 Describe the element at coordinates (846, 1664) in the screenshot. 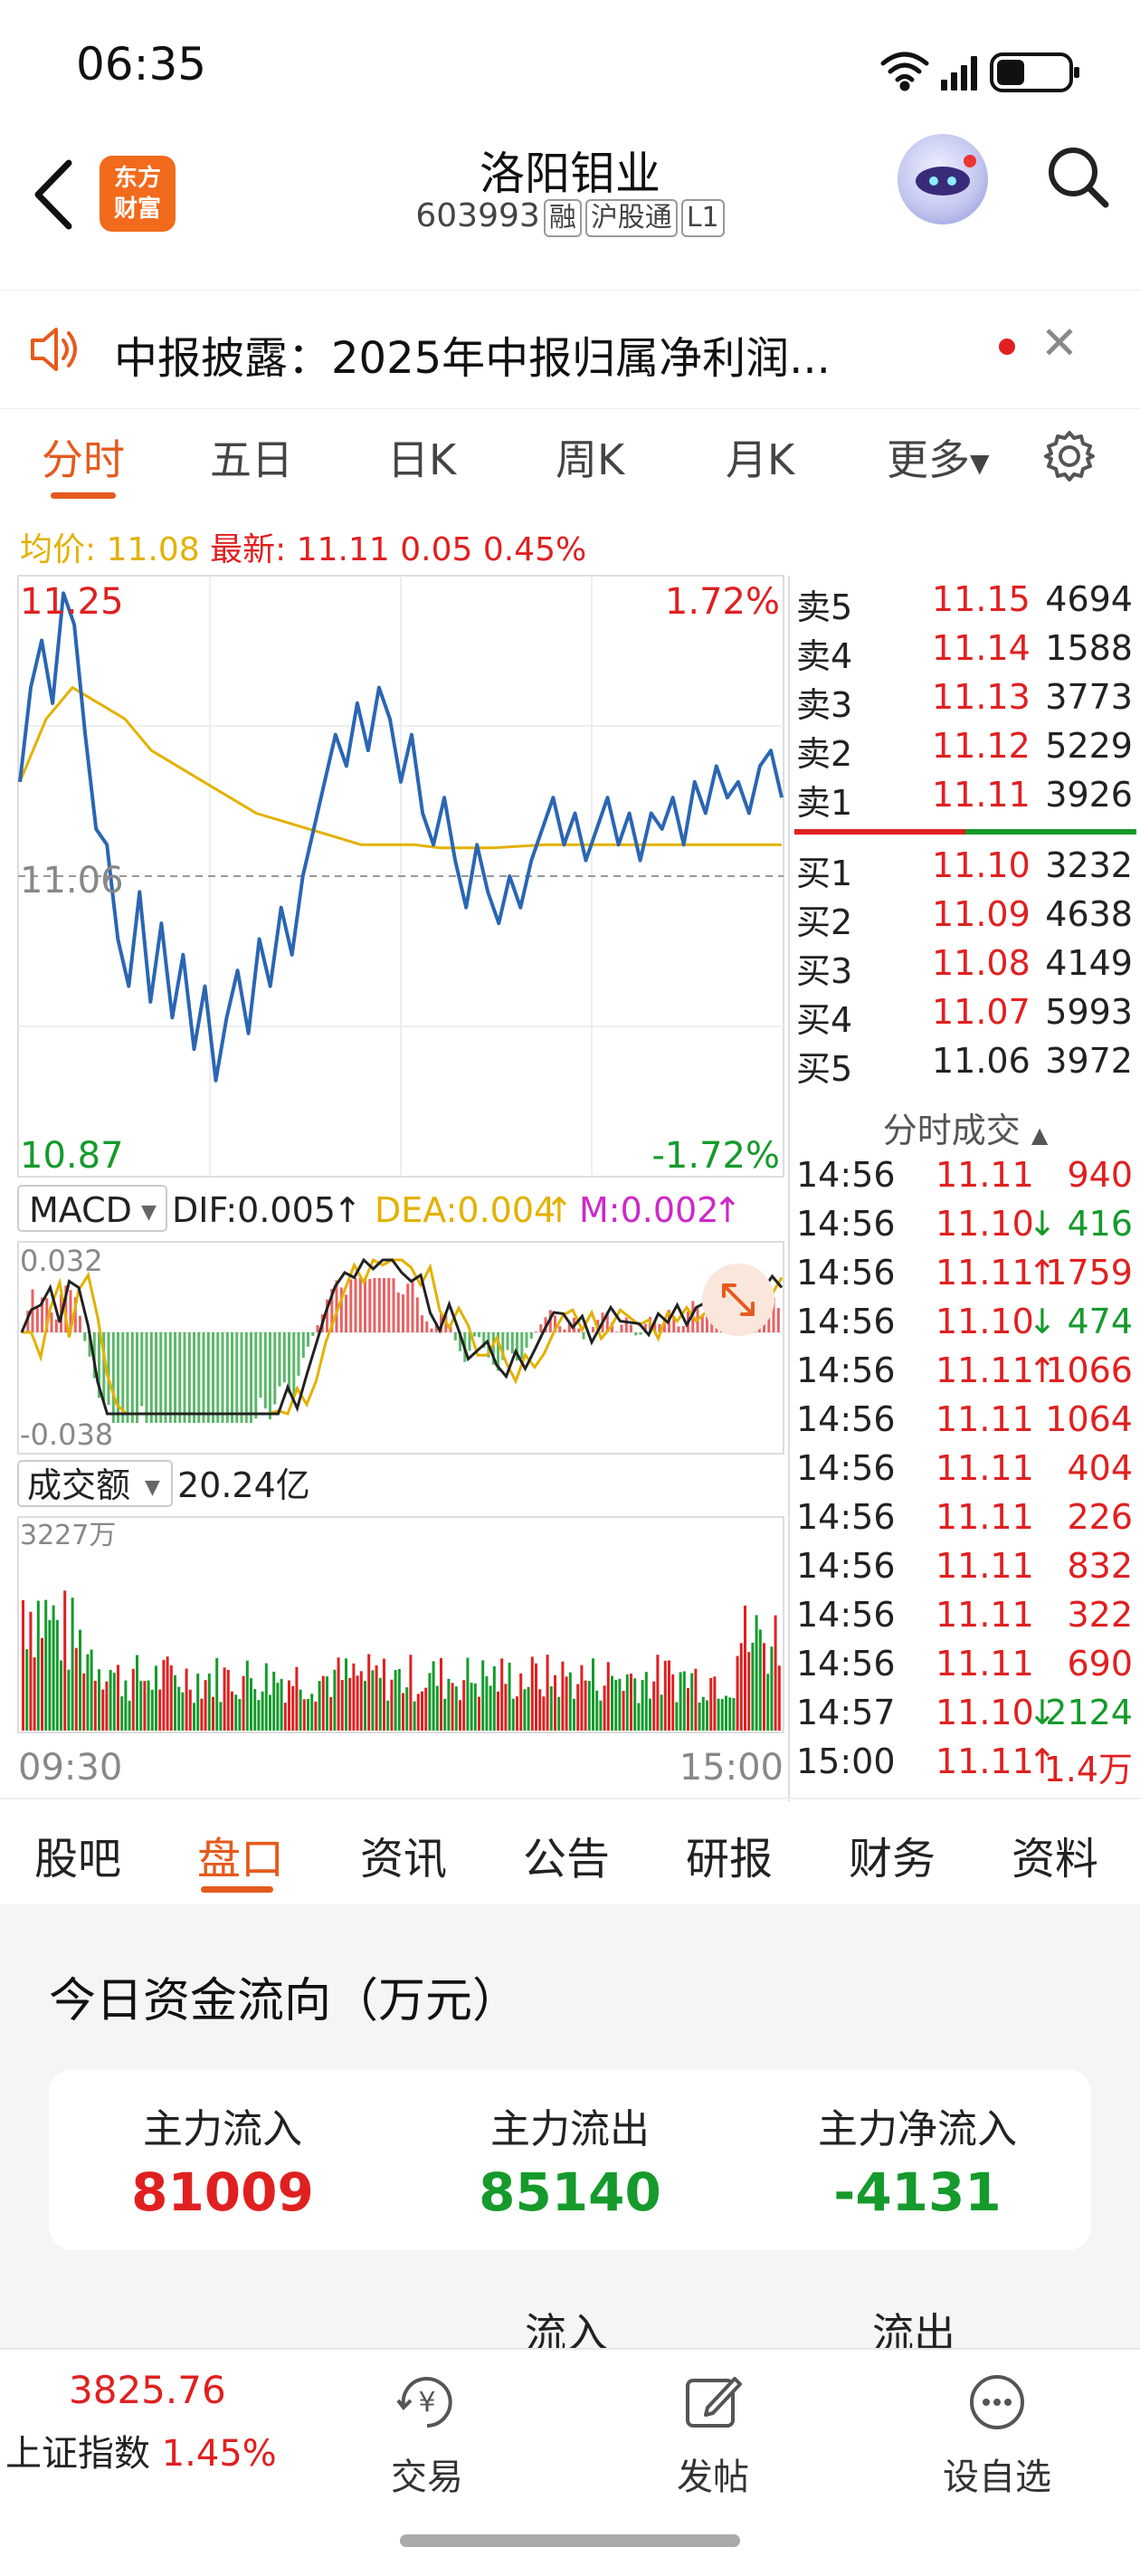

I see `trade-time: 14:56` at that location.